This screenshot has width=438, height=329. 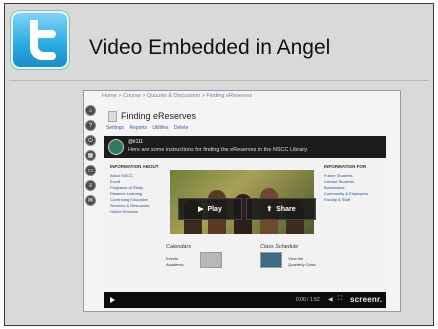 I want to click on left-item: About NSCC, so click(x=121, y=175).